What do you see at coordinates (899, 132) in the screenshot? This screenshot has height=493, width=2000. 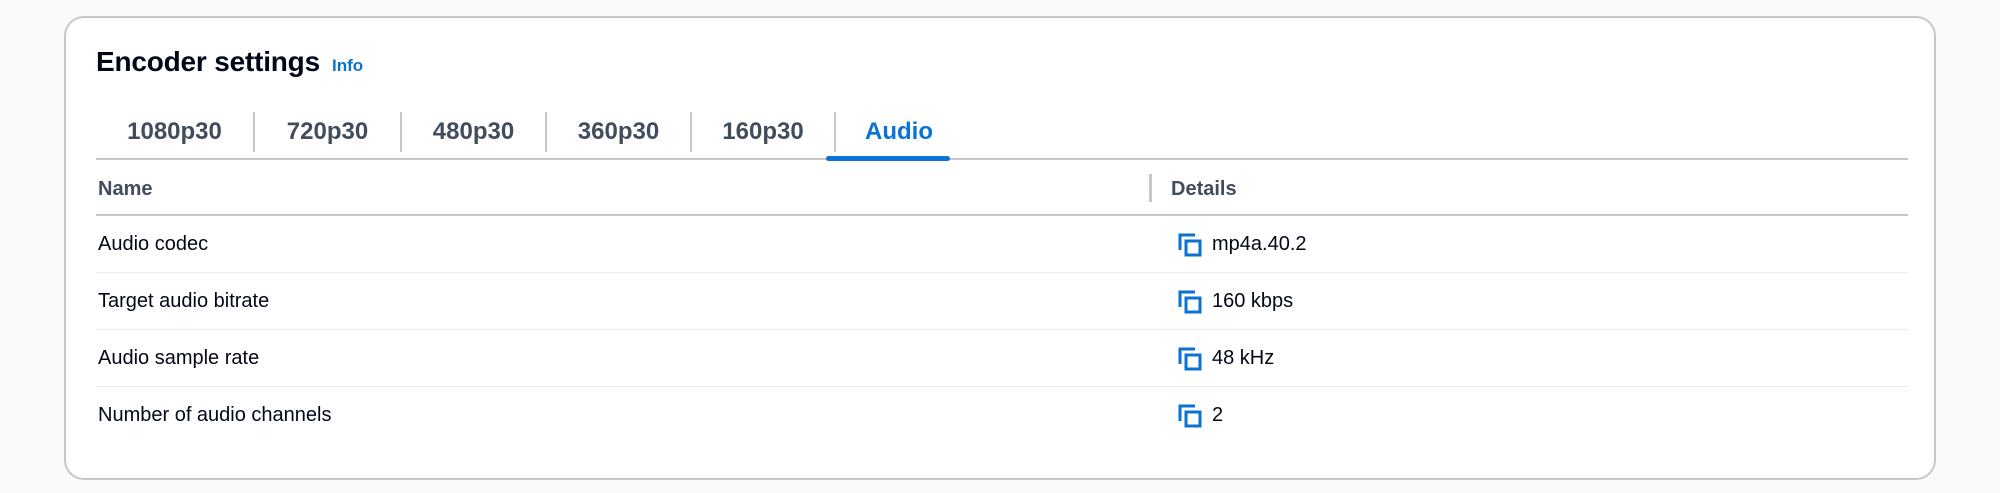 I see `tab-audio: Audio` at bounding box center [899, 132].